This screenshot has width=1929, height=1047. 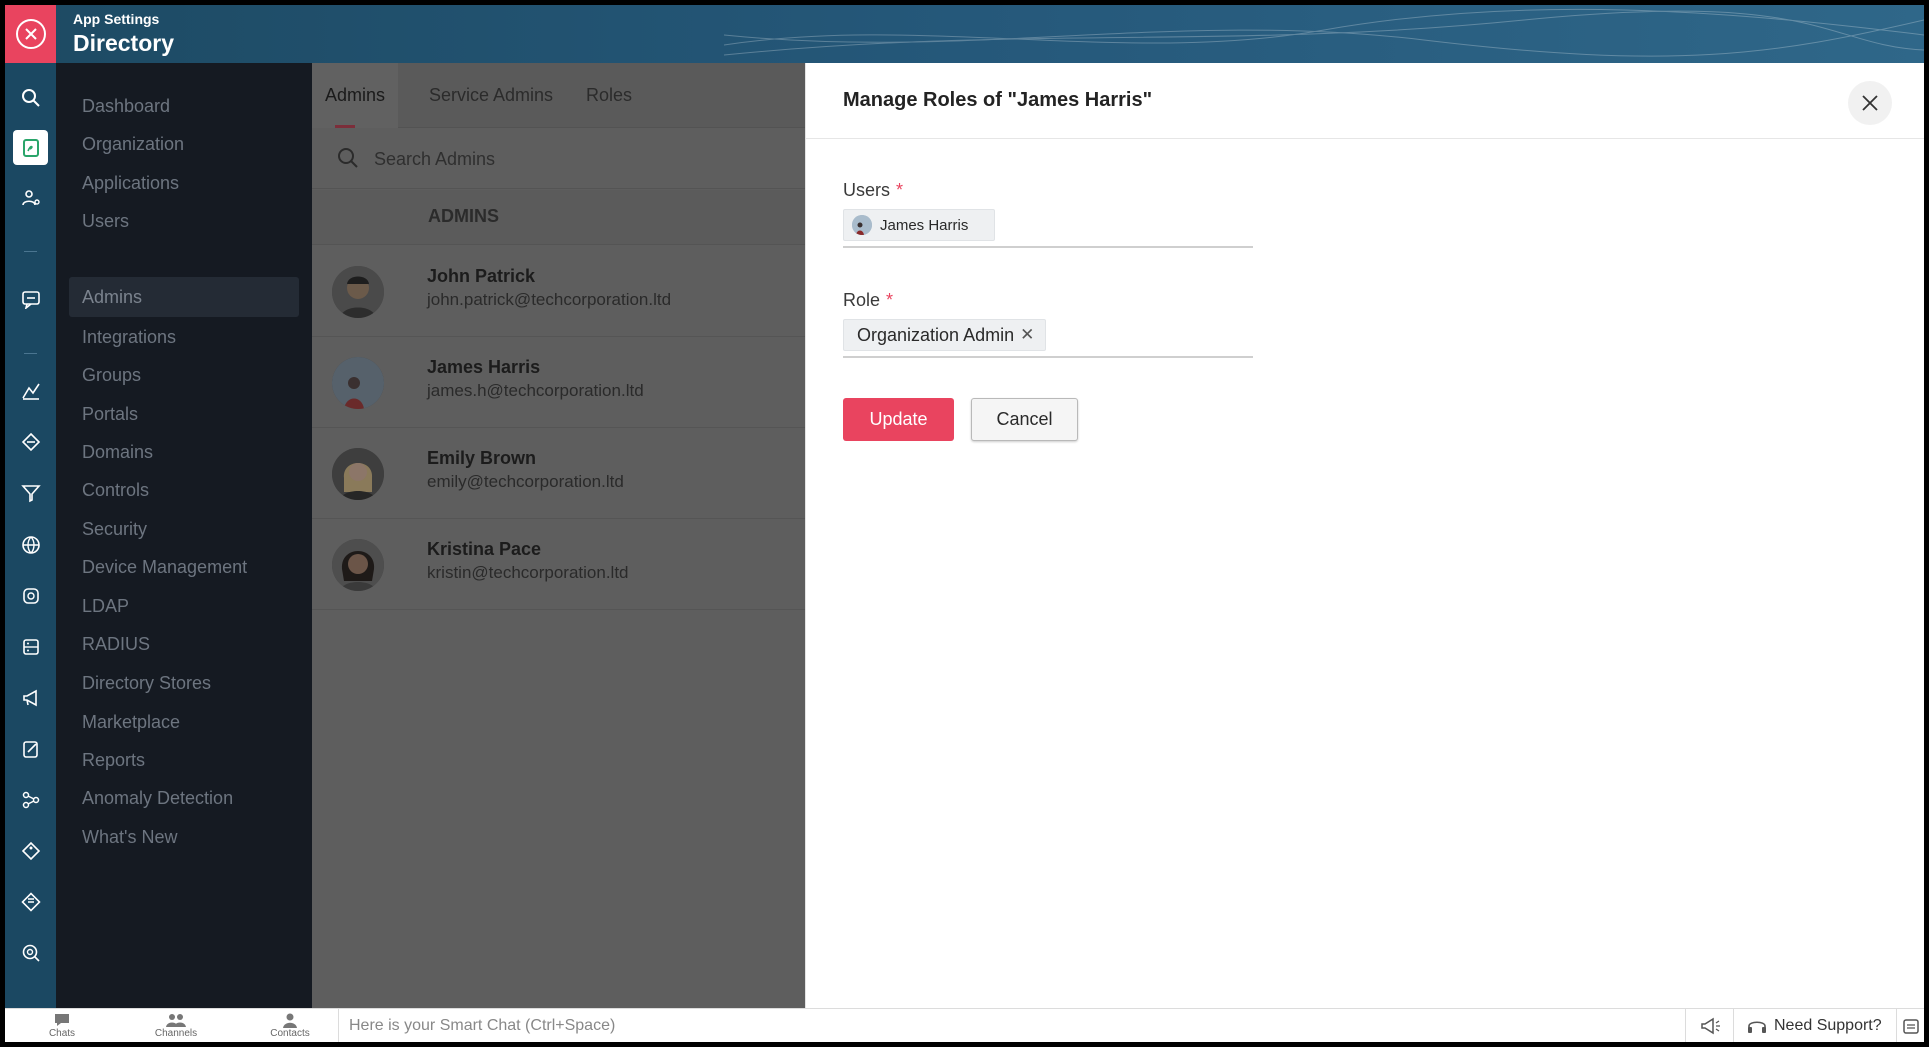 I want to click on notes-icon, so click(x=1910, y=1026).